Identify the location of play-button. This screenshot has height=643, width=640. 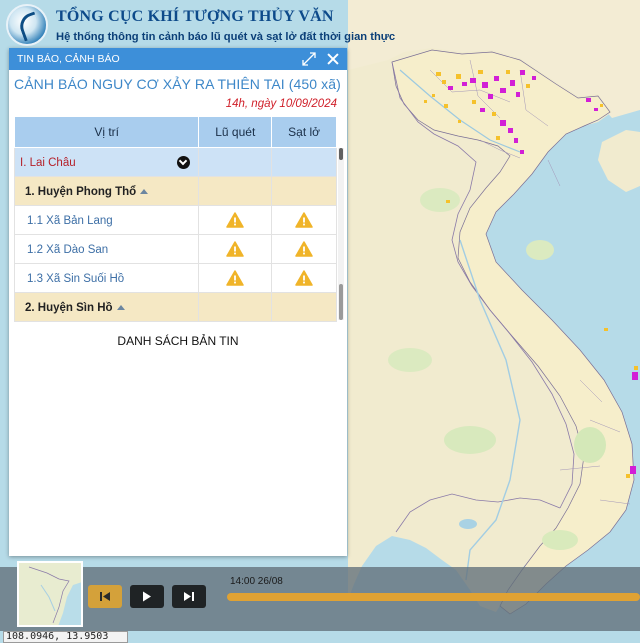
(147, 596).